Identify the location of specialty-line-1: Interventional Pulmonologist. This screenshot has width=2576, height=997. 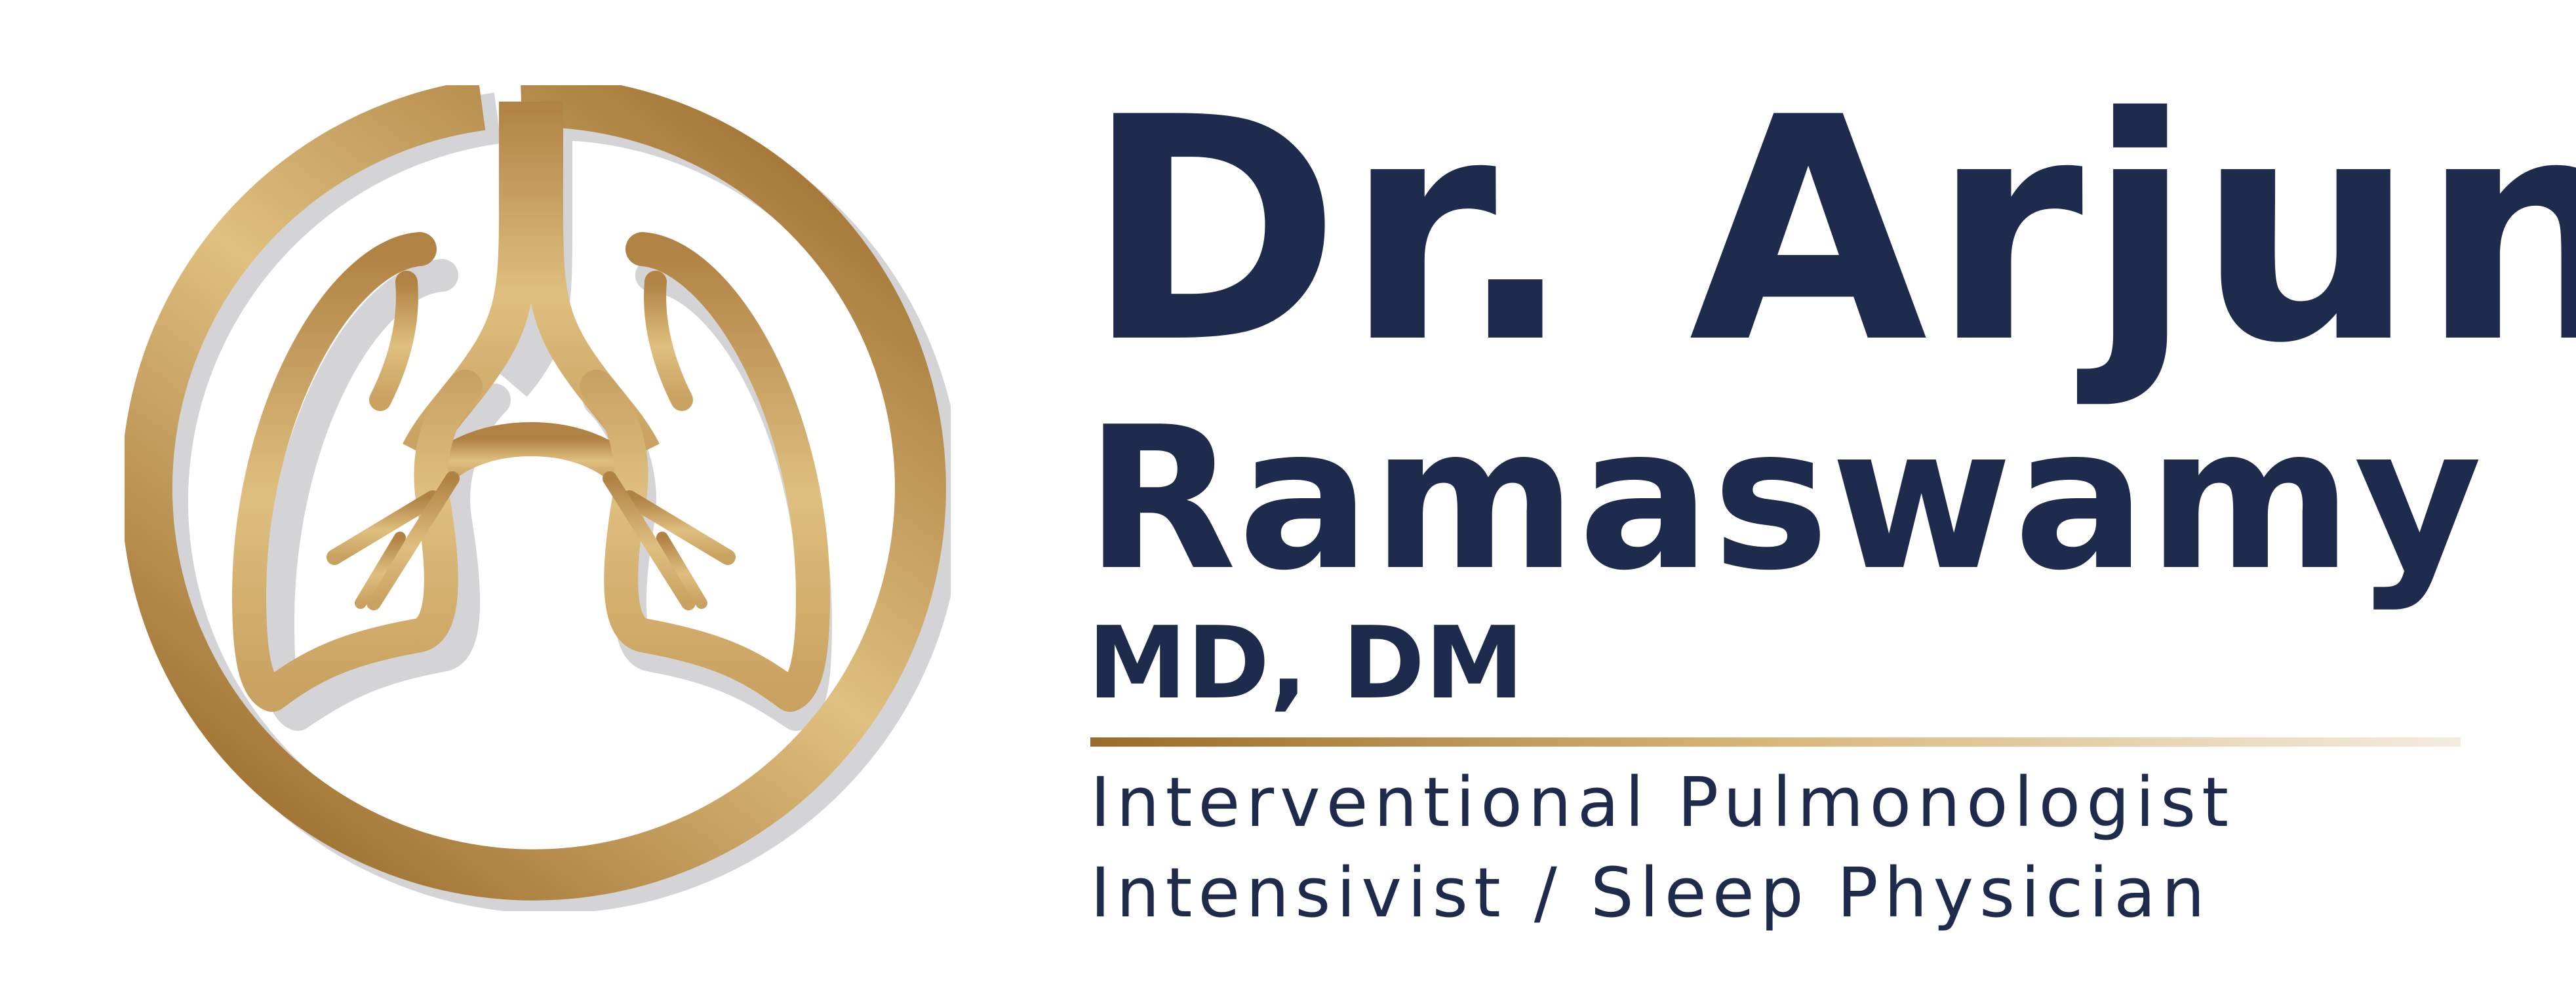
(1662, 802).